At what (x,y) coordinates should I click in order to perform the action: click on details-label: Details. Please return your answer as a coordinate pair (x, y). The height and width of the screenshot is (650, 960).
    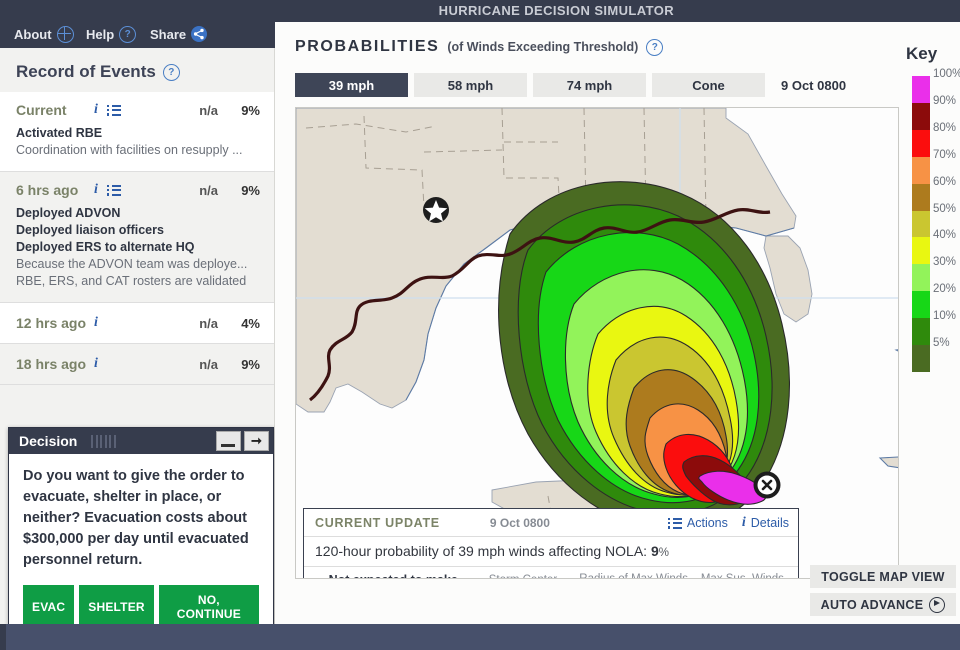
    Looking at the image, I should click on (769, 523).